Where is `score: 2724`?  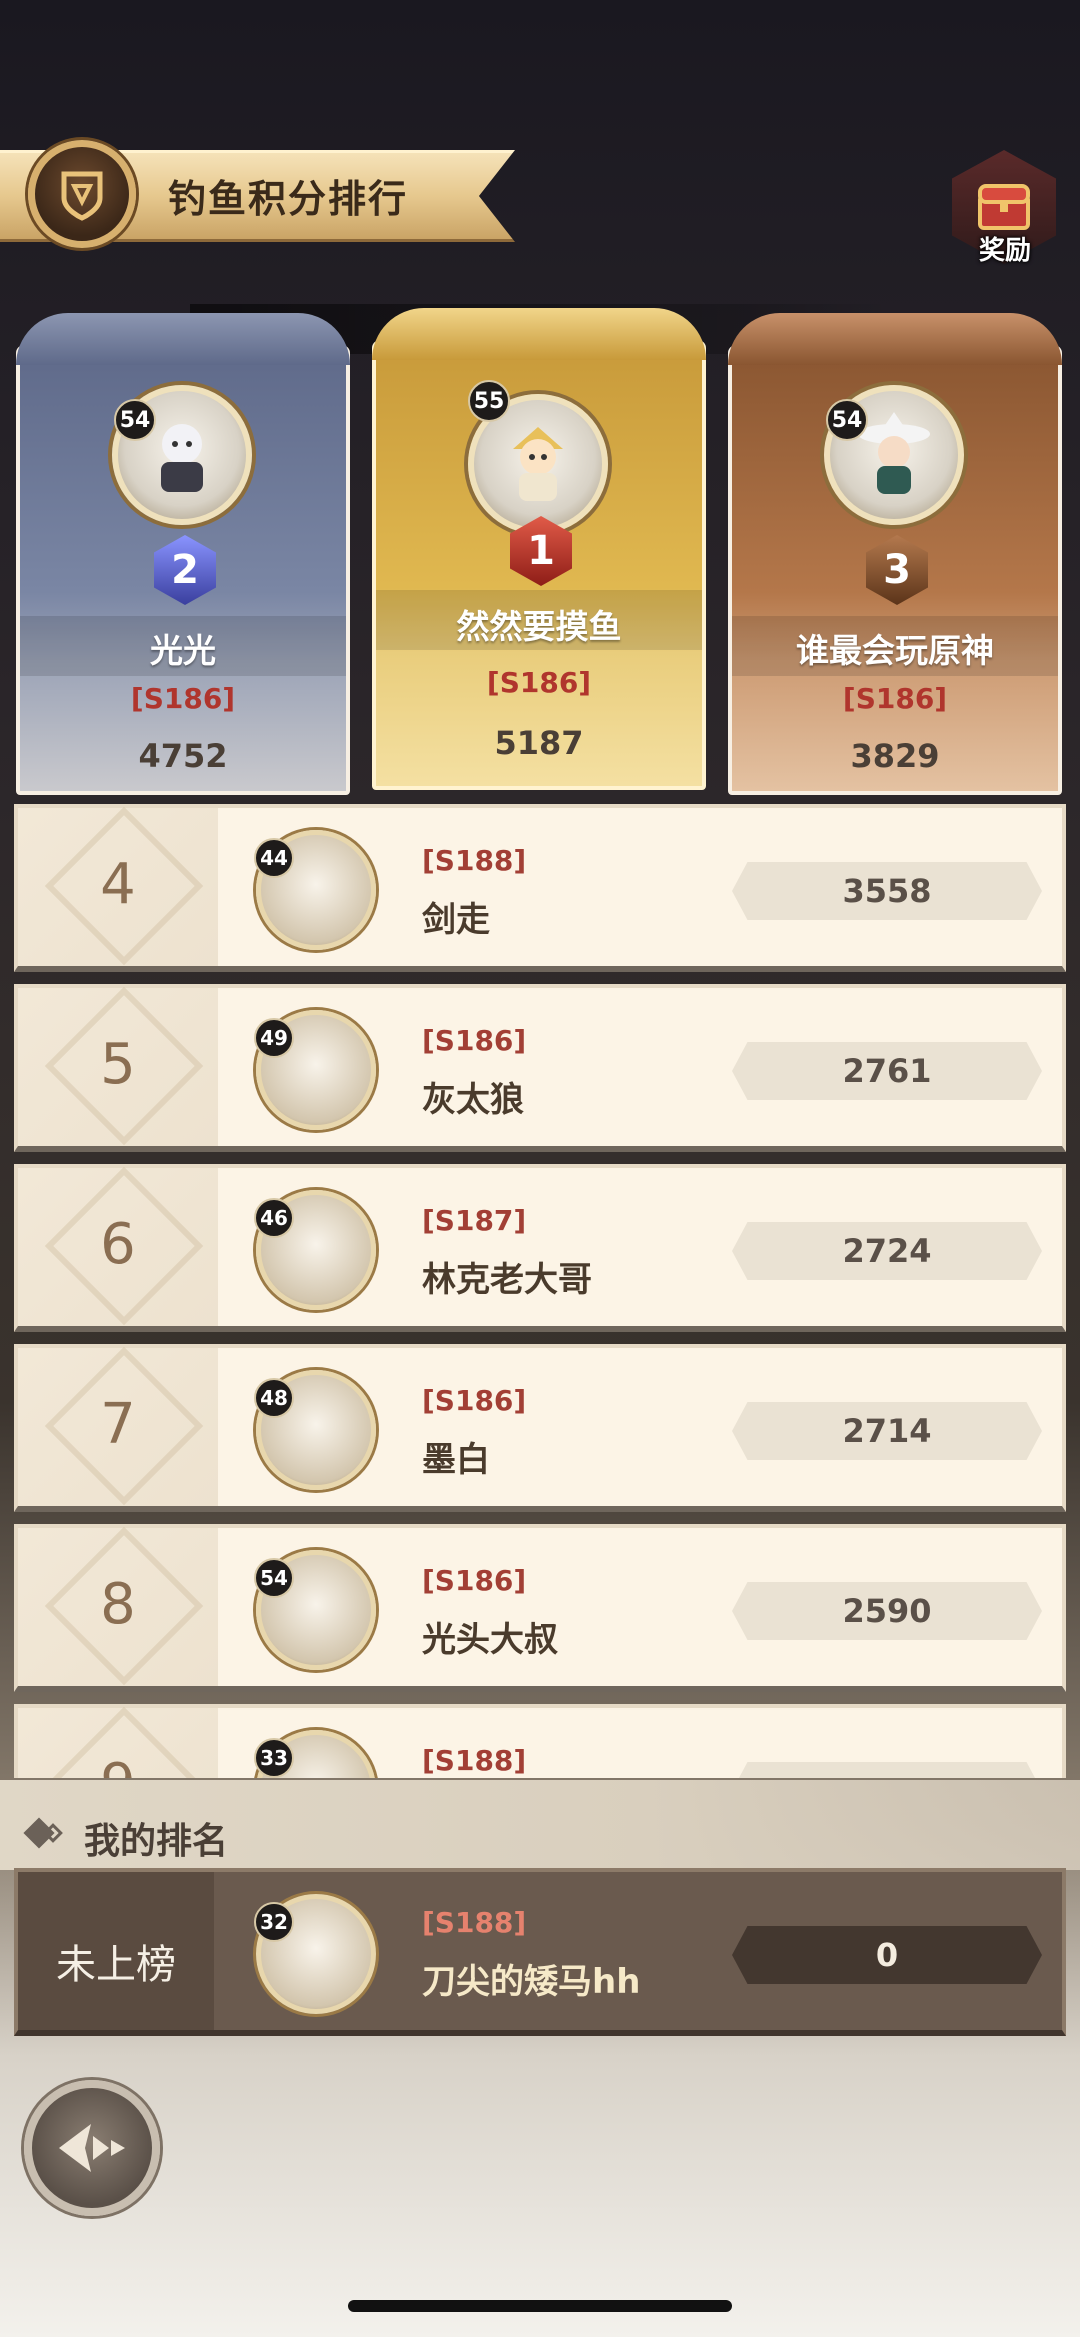
score: 2724 is located at coordinates (887, 1251).